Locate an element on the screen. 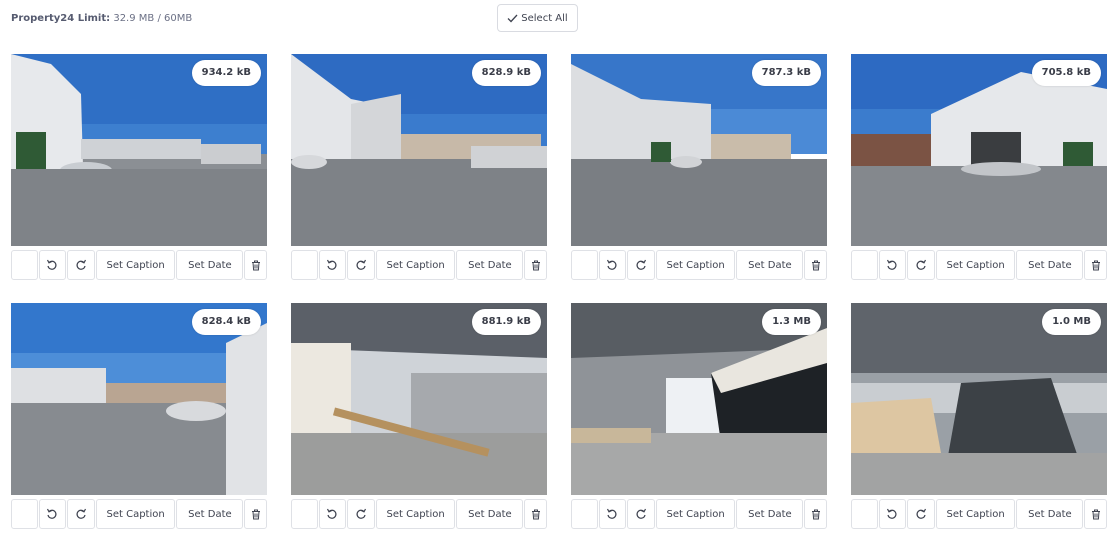 This screenshot has width=1120, height=534. file-size-badge: 881.9 kB is located at coordinates (506, 322).